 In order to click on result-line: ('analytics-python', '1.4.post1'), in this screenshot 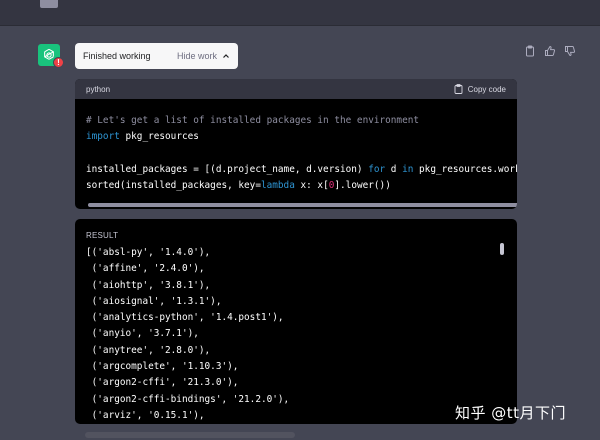, I will do `click(185, 318)`.